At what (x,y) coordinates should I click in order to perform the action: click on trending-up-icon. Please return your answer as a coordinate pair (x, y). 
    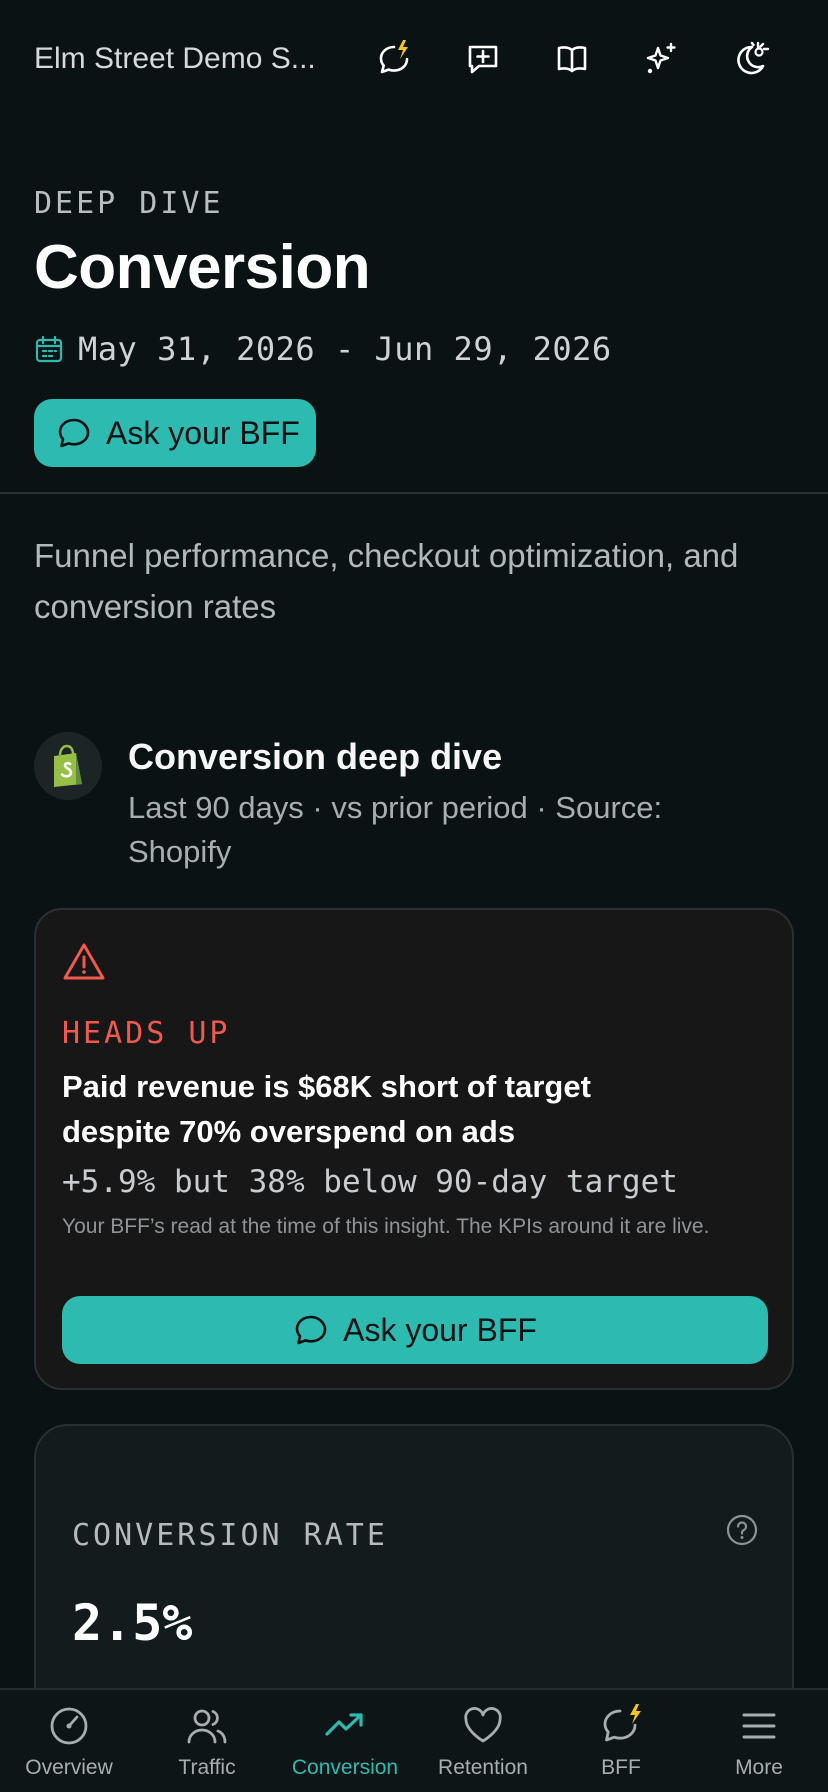
    Looking at the image, I should click on (344, 1724).